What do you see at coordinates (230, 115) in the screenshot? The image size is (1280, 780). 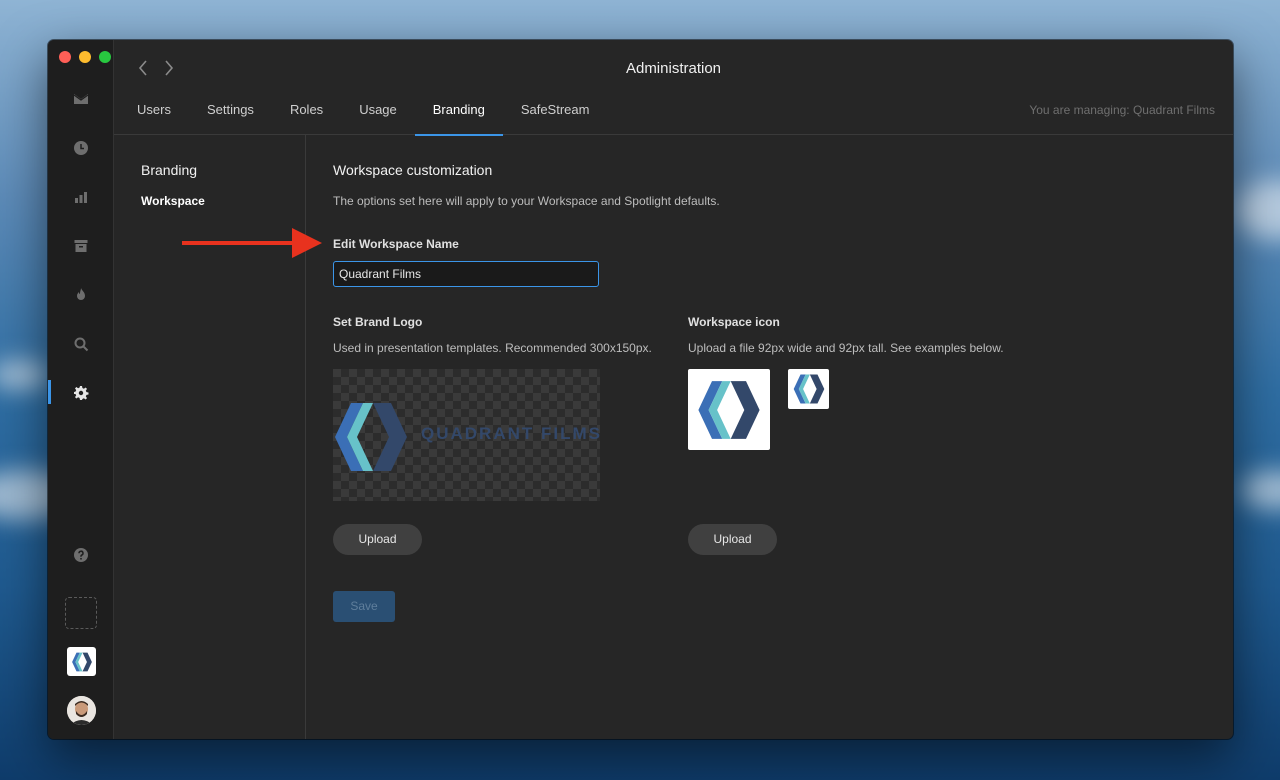 I see `tab-settings: Settings` at bounding box center [230, 115].